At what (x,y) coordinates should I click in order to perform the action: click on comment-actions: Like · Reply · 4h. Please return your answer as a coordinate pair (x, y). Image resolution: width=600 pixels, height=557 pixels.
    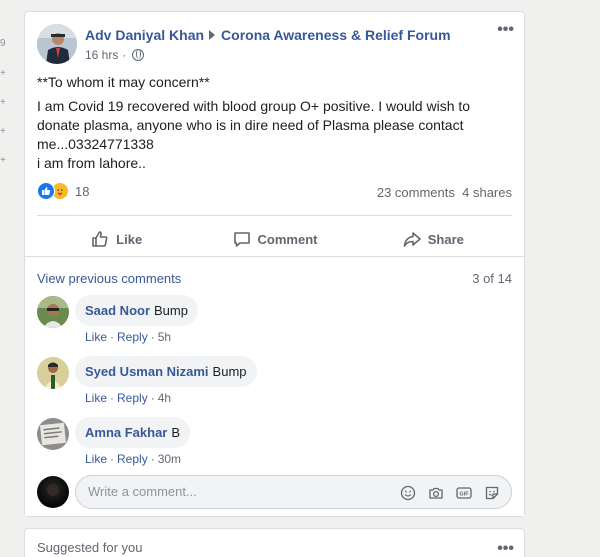
    Looking at the image, I should click on (128, 398).